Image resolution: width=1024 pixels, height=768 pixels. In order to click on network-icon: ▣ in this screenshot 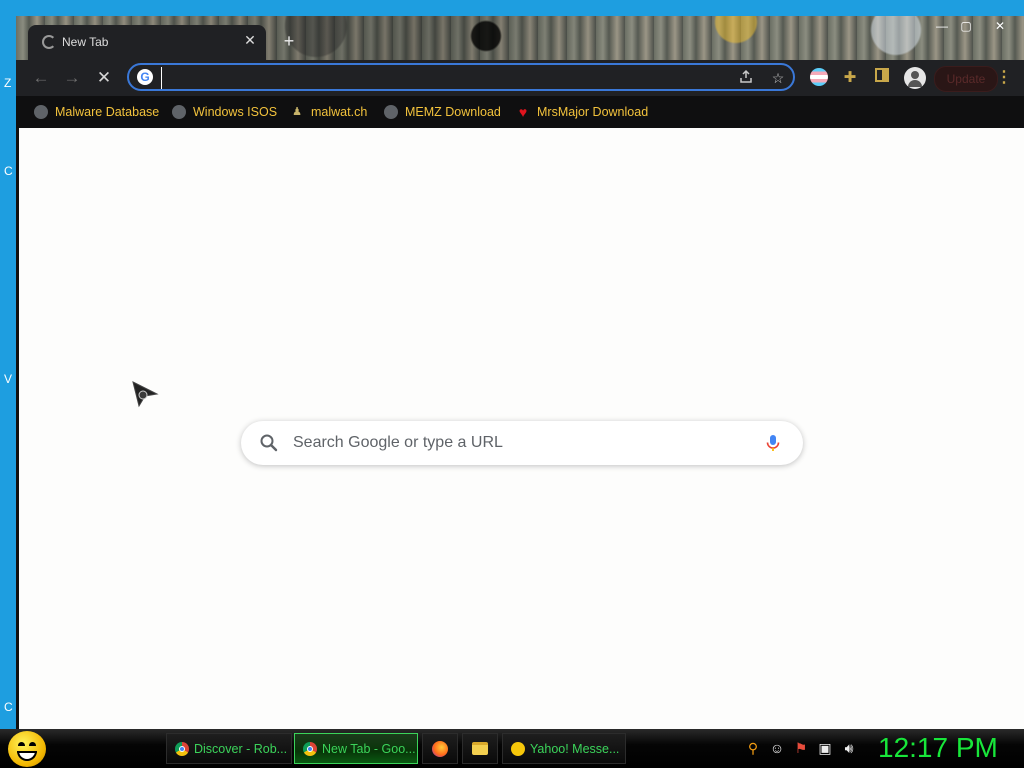, I will do `click(825, 748)`.